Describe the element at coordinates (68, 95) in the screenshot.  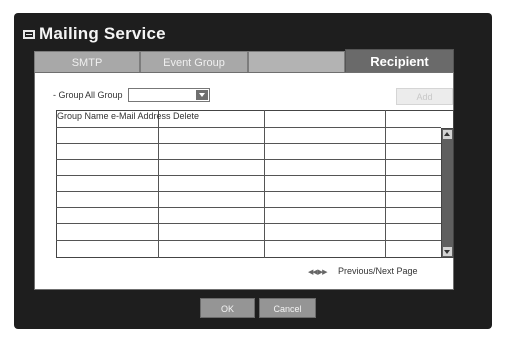
I see `group-filter-label: - Group` at that location.